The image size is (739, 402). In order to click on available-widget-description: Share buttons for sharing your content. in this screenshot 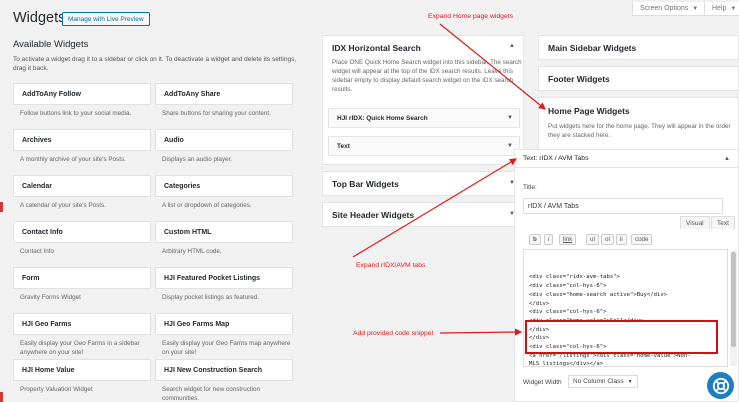, I will do `click(216, 113)`.